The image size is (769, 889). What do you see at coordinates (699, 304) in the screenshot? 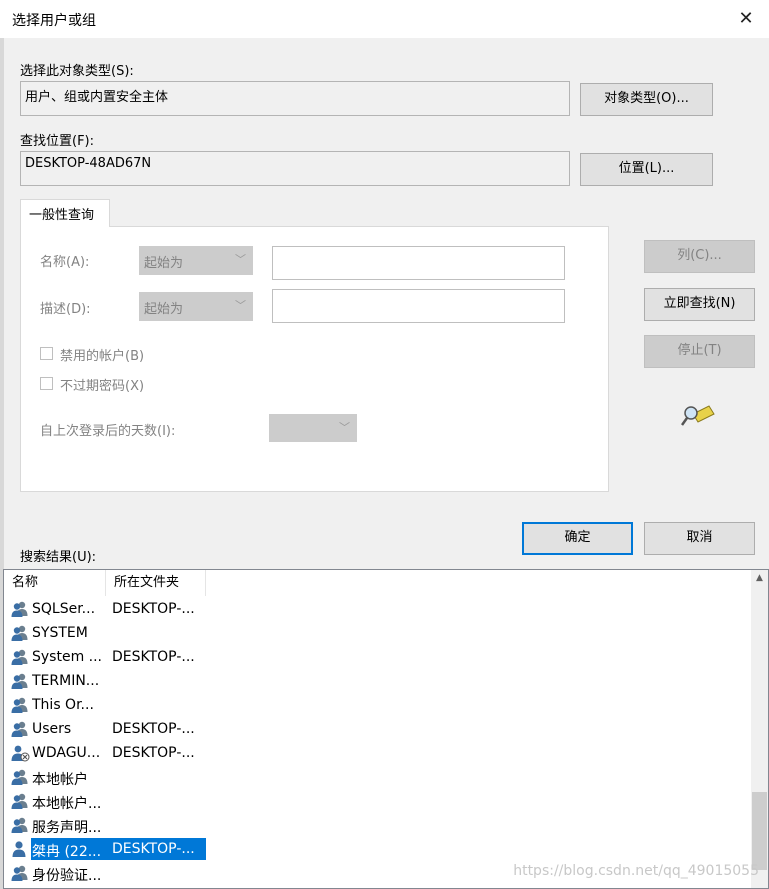
I see `find-now-button: 立即查找(N)` at bounding box center [699, 304].